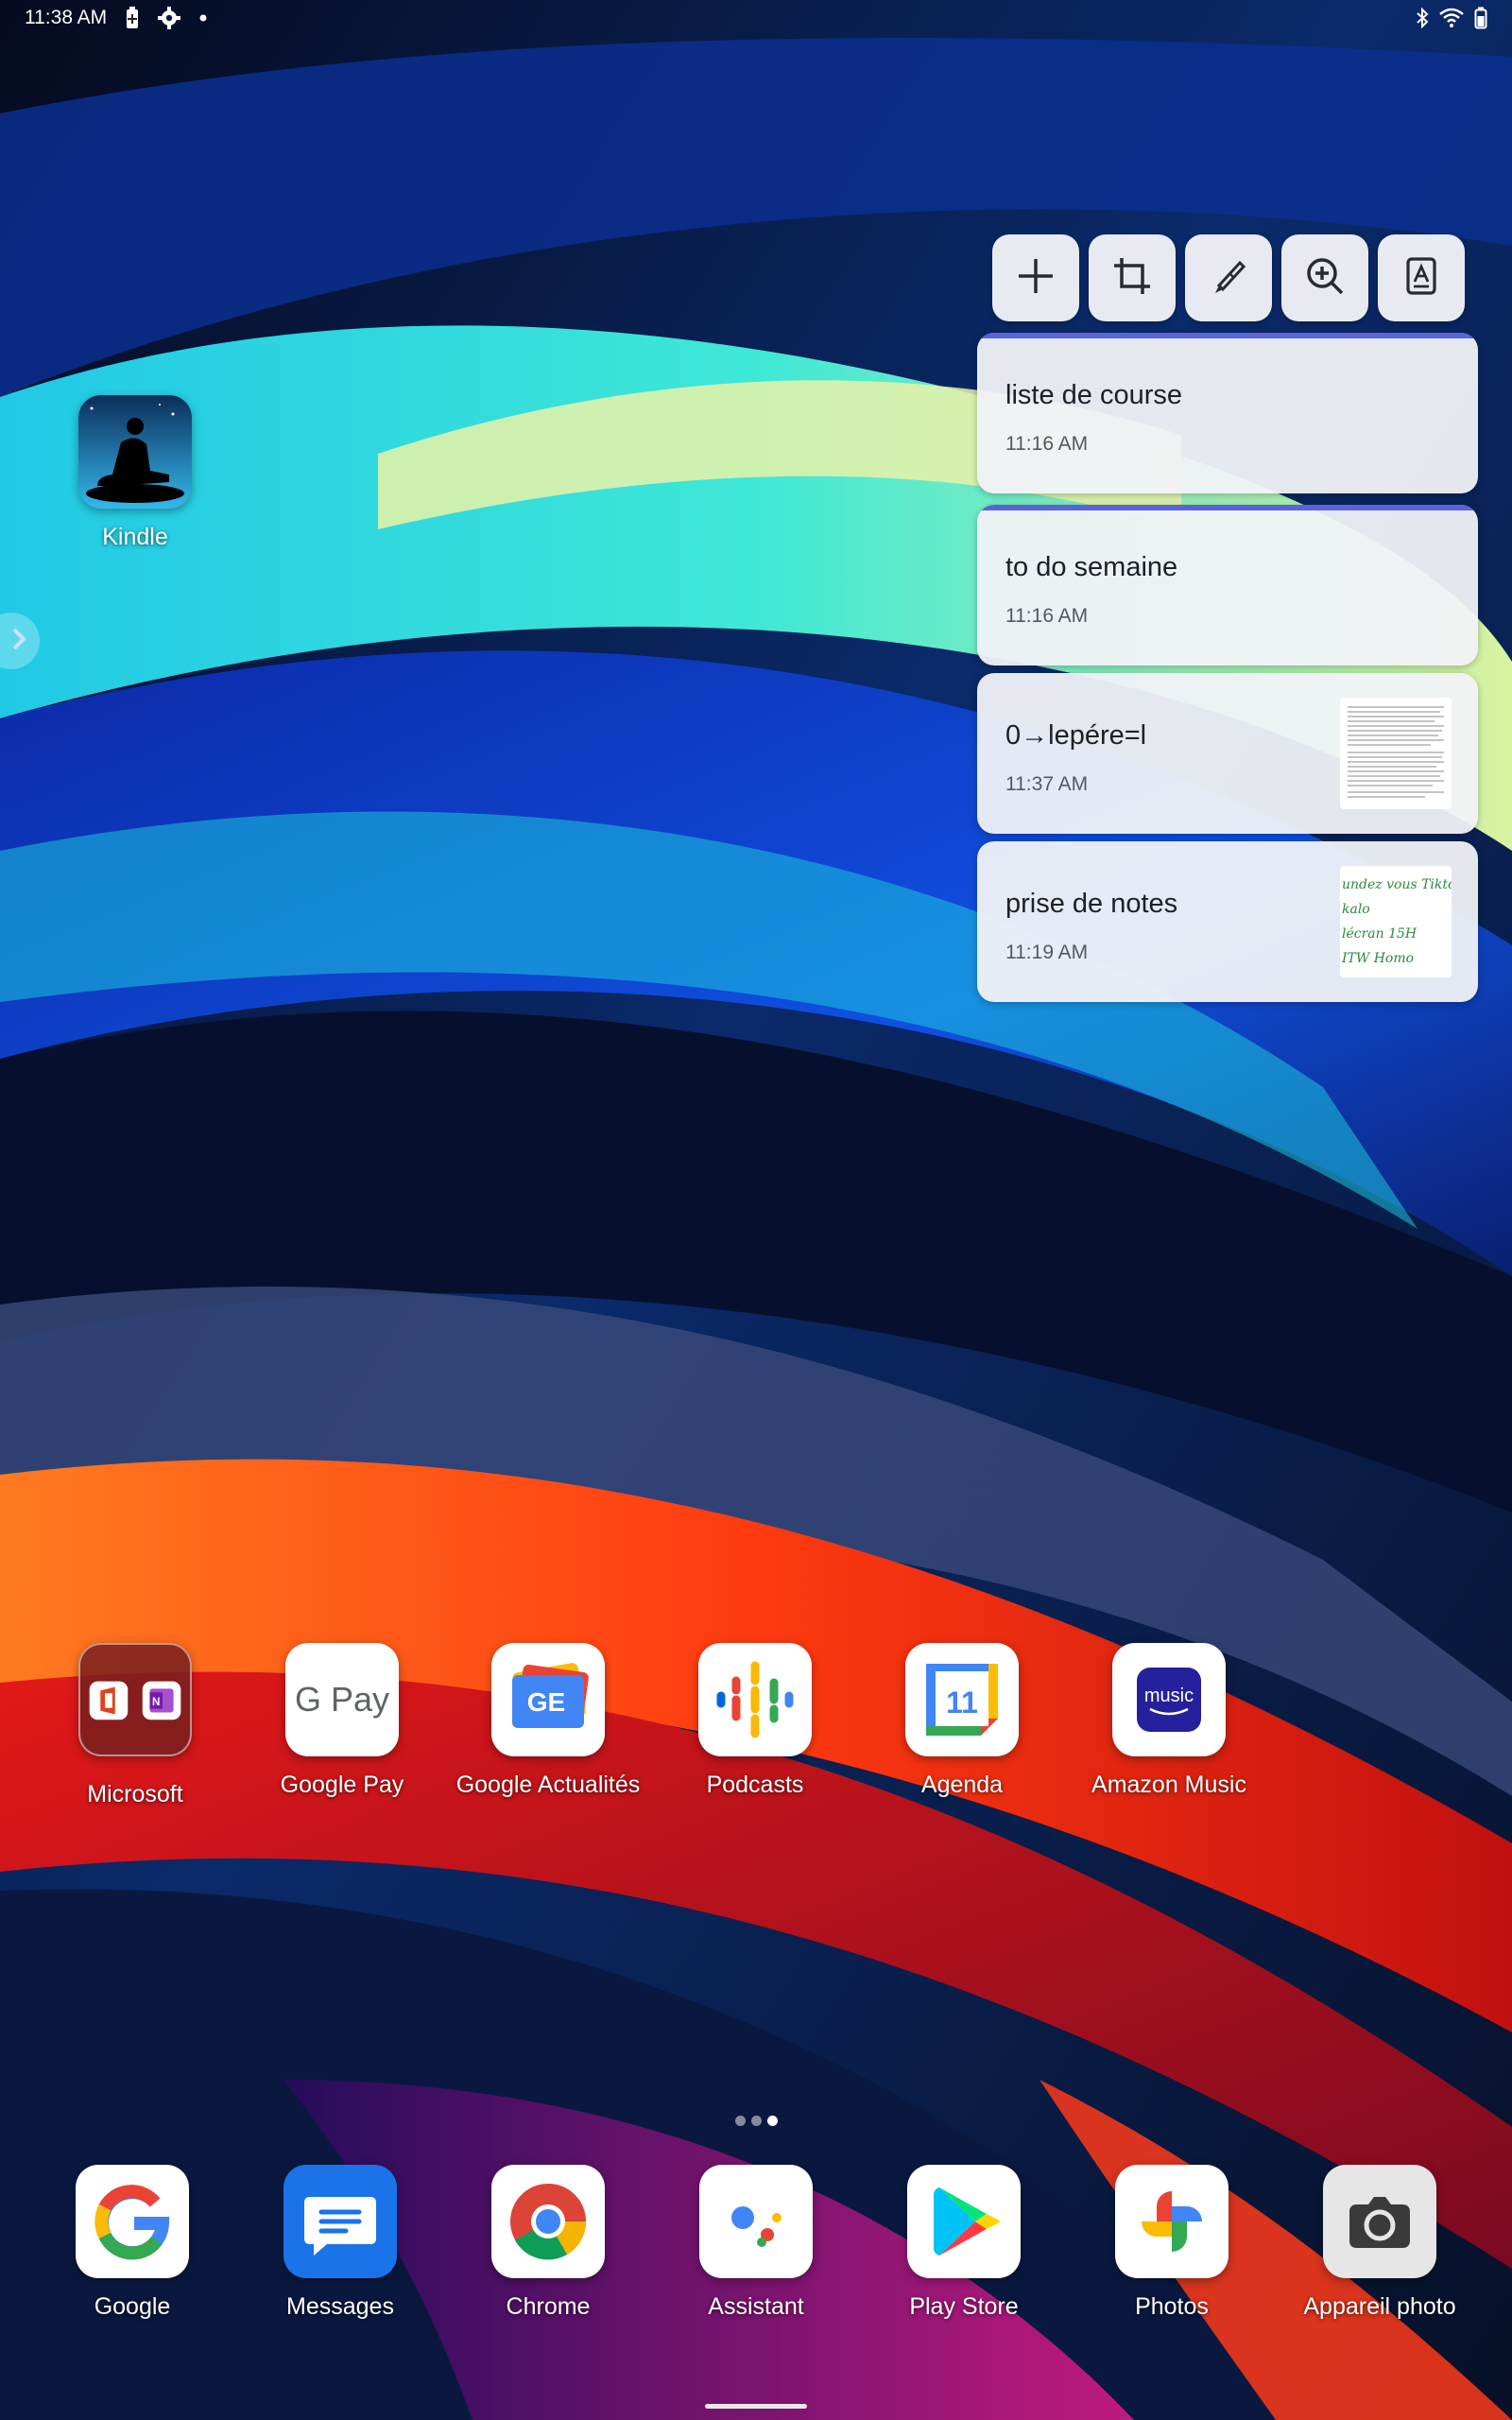  I want to click on app-label: Play Store, so click(964, 2306).